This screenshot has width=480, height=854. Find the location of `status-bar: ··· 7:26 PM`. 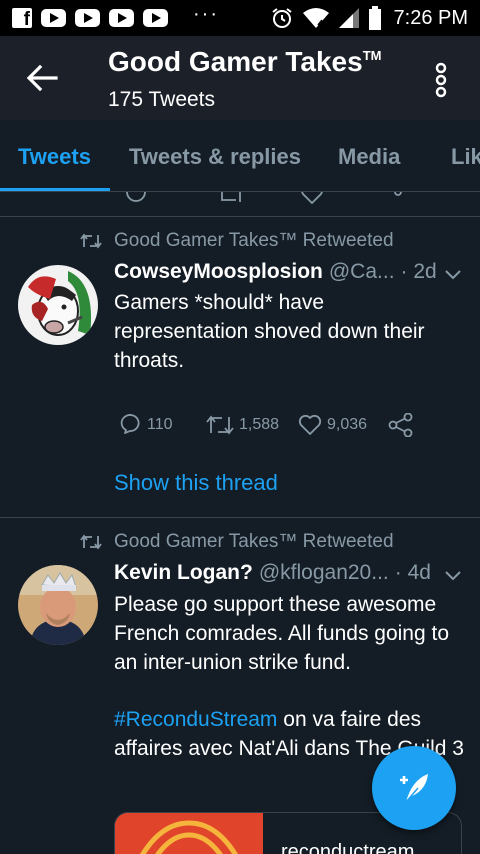

status-bar: ··· 7:26 PM is located at coordinates (240, 18).